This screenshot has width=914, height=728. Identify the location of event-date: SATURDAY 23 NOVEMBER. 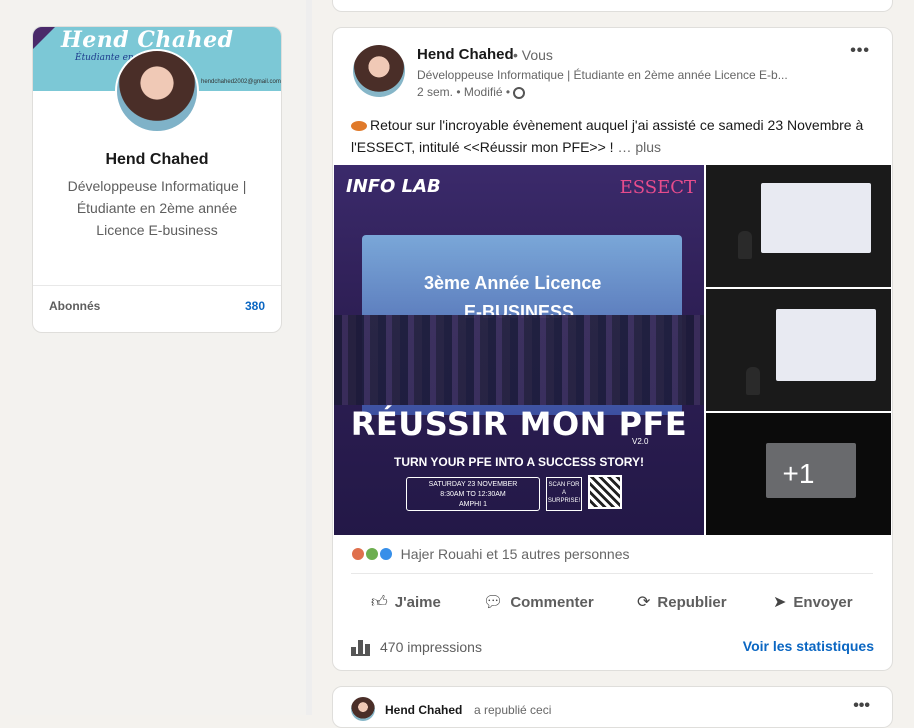
(473, 484).